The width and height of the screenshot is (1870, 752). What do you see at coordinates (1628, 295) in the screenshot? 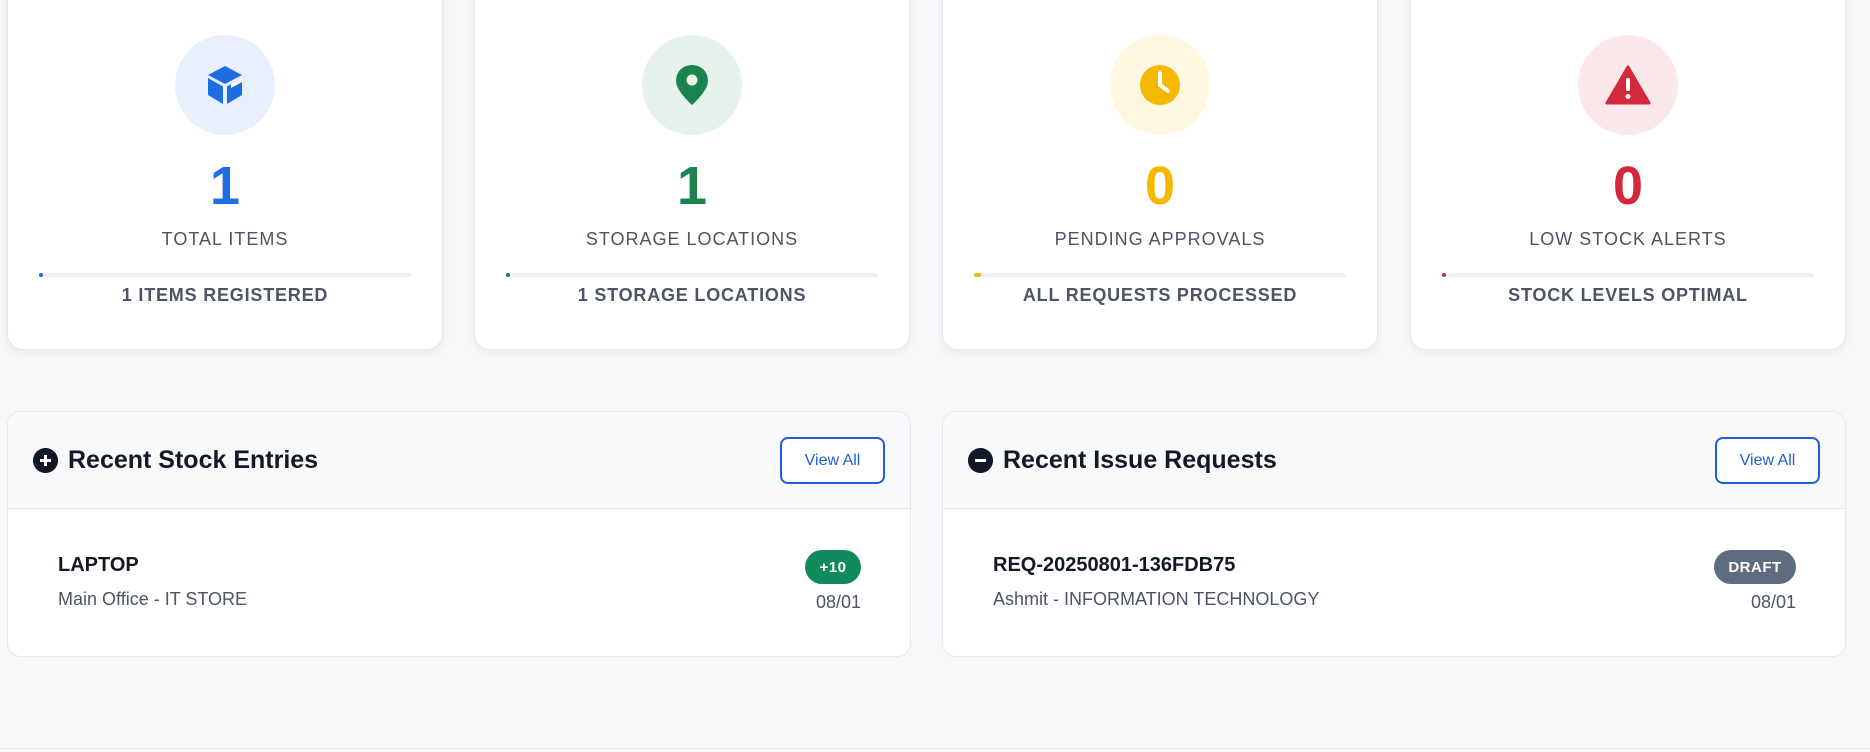
I see `stat-subtitle: STOCK LEVELS OPTIMAL` at bounding box center [1628, 295].